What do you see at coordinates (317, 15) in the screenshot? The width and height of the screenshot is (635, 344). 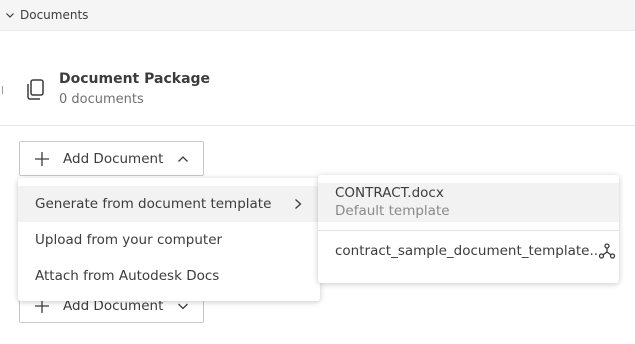 I see `section-header-documents: Documents` at bounding box center [317, 15].